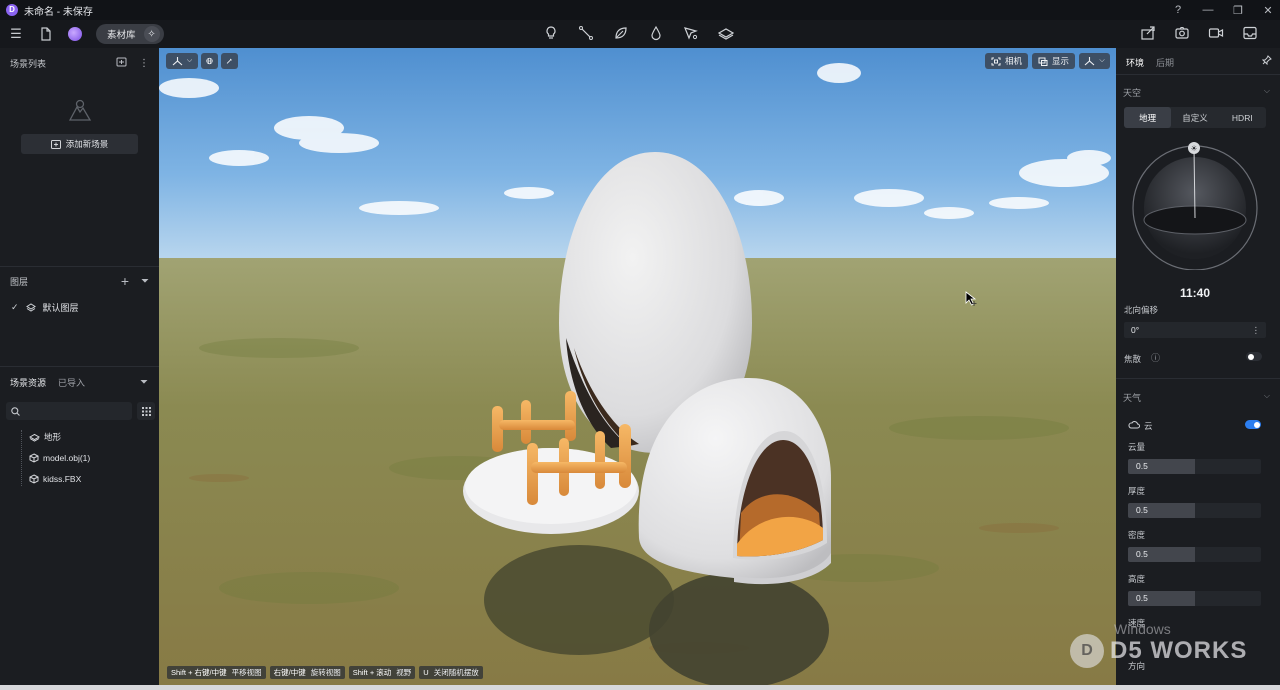 This screenshot has width=1280, height=690. Describe the element at coordinates (1194, 554) in the screenshot. I see `density-slider: 0.5` at that location.